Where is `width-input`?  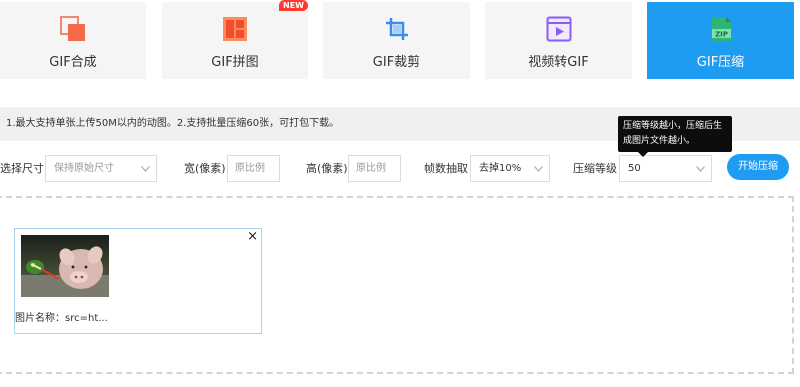 width-input is located at coordinates (253, 168).